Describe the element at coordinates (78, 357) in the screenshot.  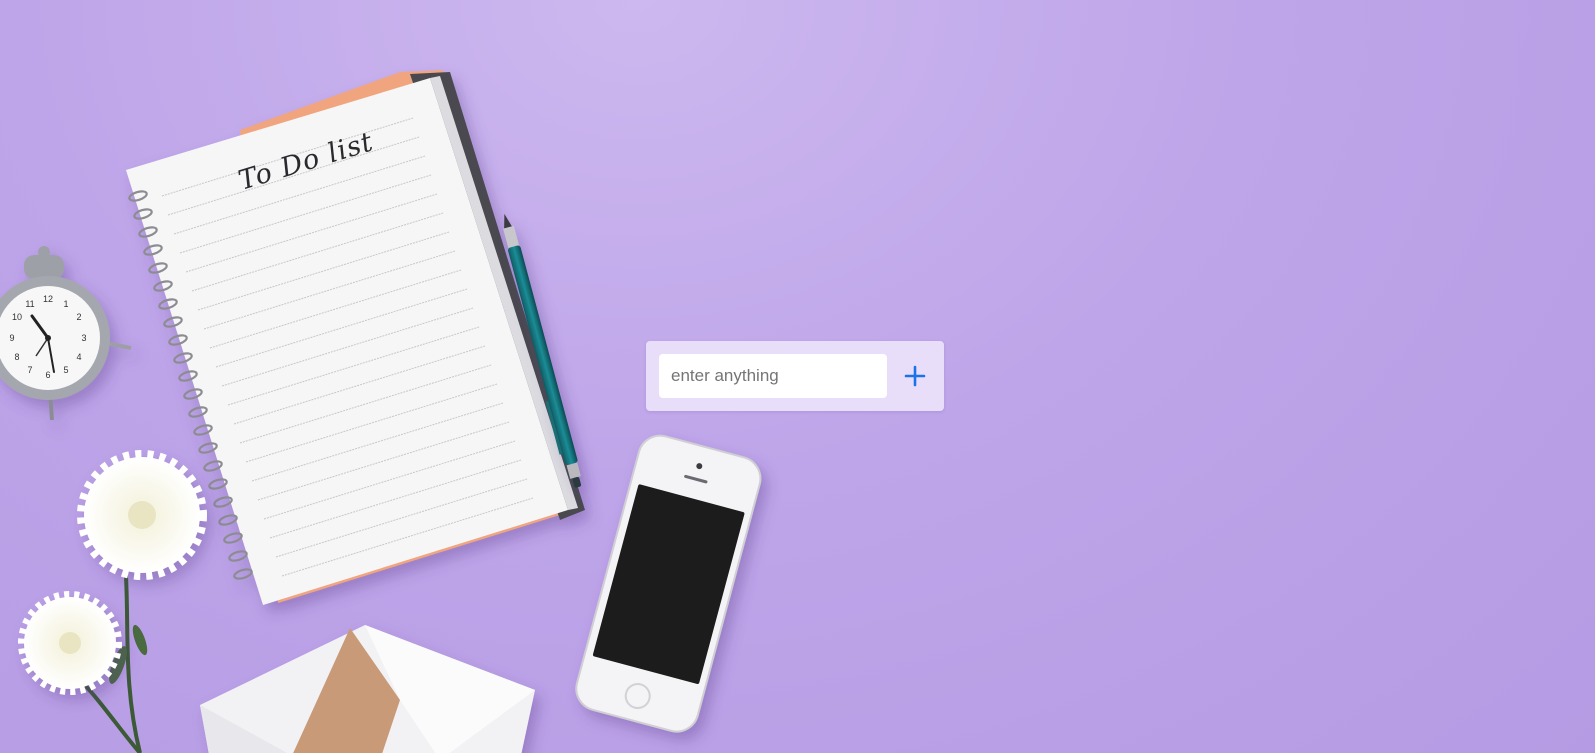
I see `svg-text: 4` at that location.